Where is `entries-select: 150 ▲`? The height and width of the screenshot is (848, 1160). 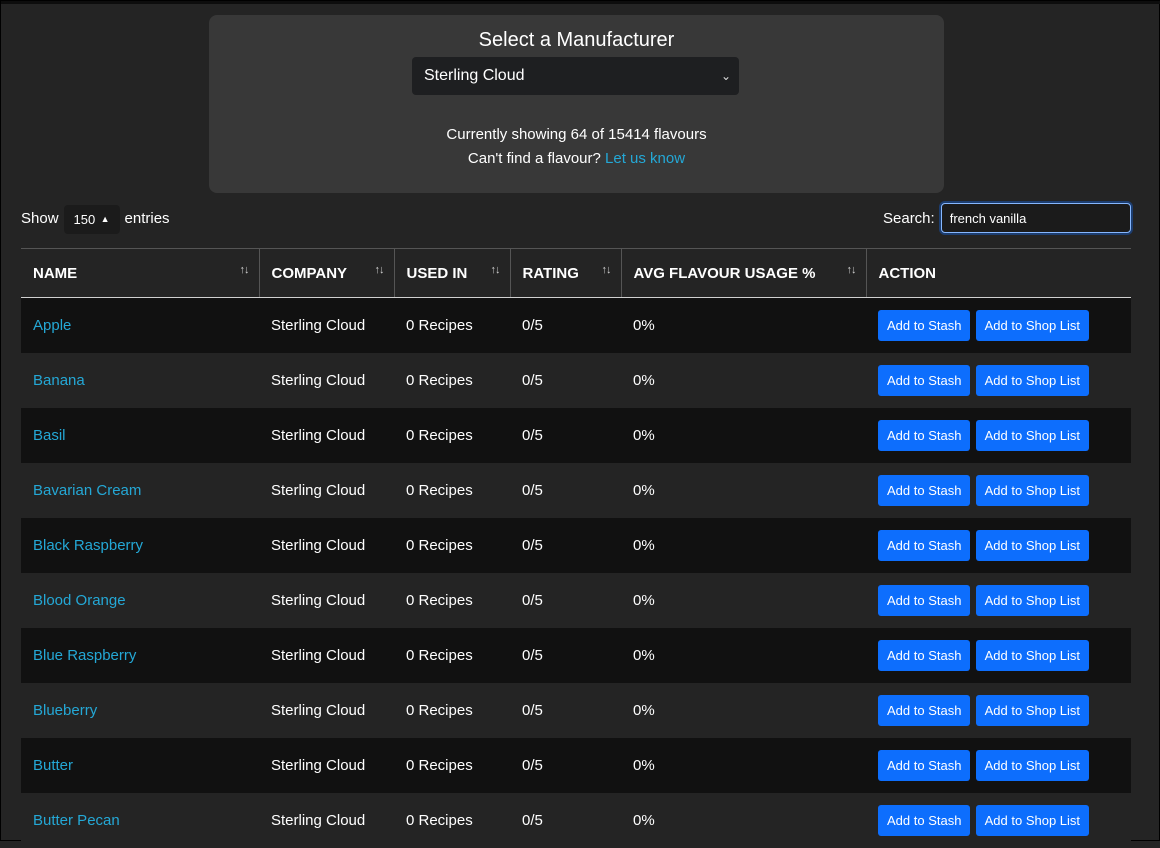
entries-select: 150 ▲ is located at coordinates (92, 219).